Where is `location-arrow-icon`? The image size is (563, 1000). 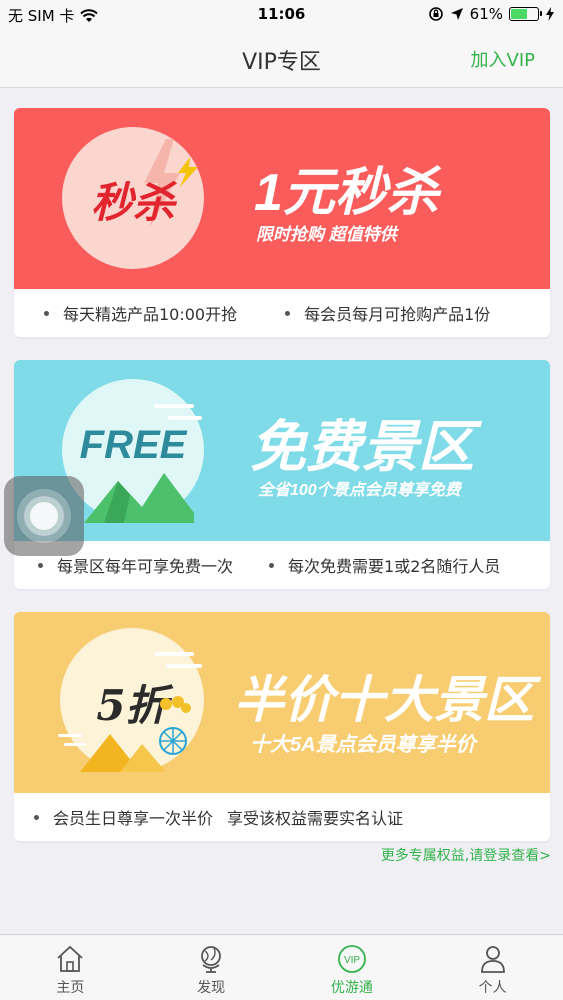 location-arrow-icon is located at coordinates (456, 14).